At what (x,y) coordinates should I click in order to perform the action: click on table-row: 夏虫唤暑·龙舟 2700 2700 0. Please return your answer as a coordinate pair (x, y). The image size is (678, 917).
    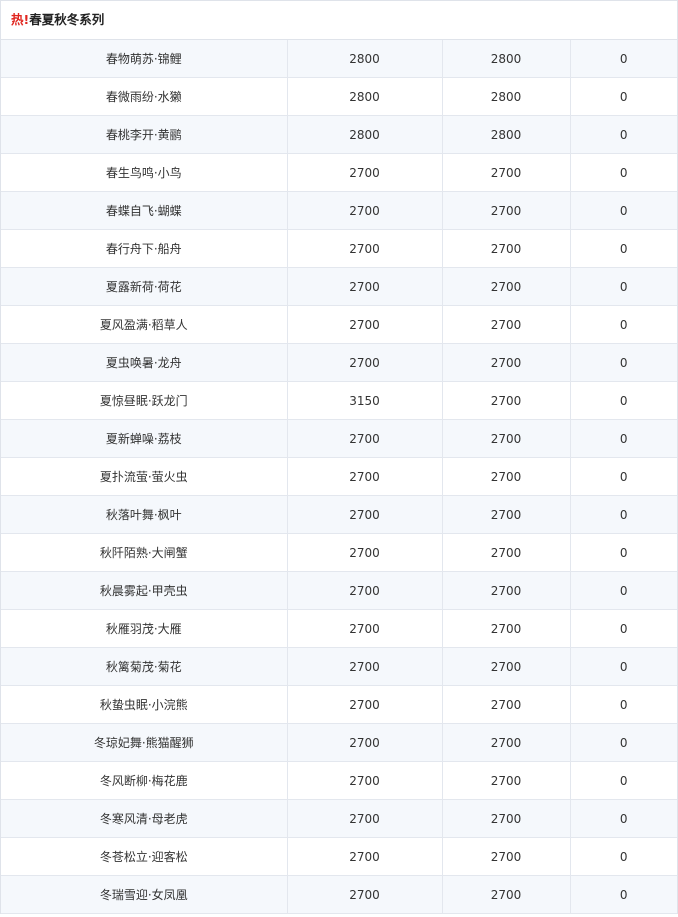
    Looking at the image, I should click on (339, 362).